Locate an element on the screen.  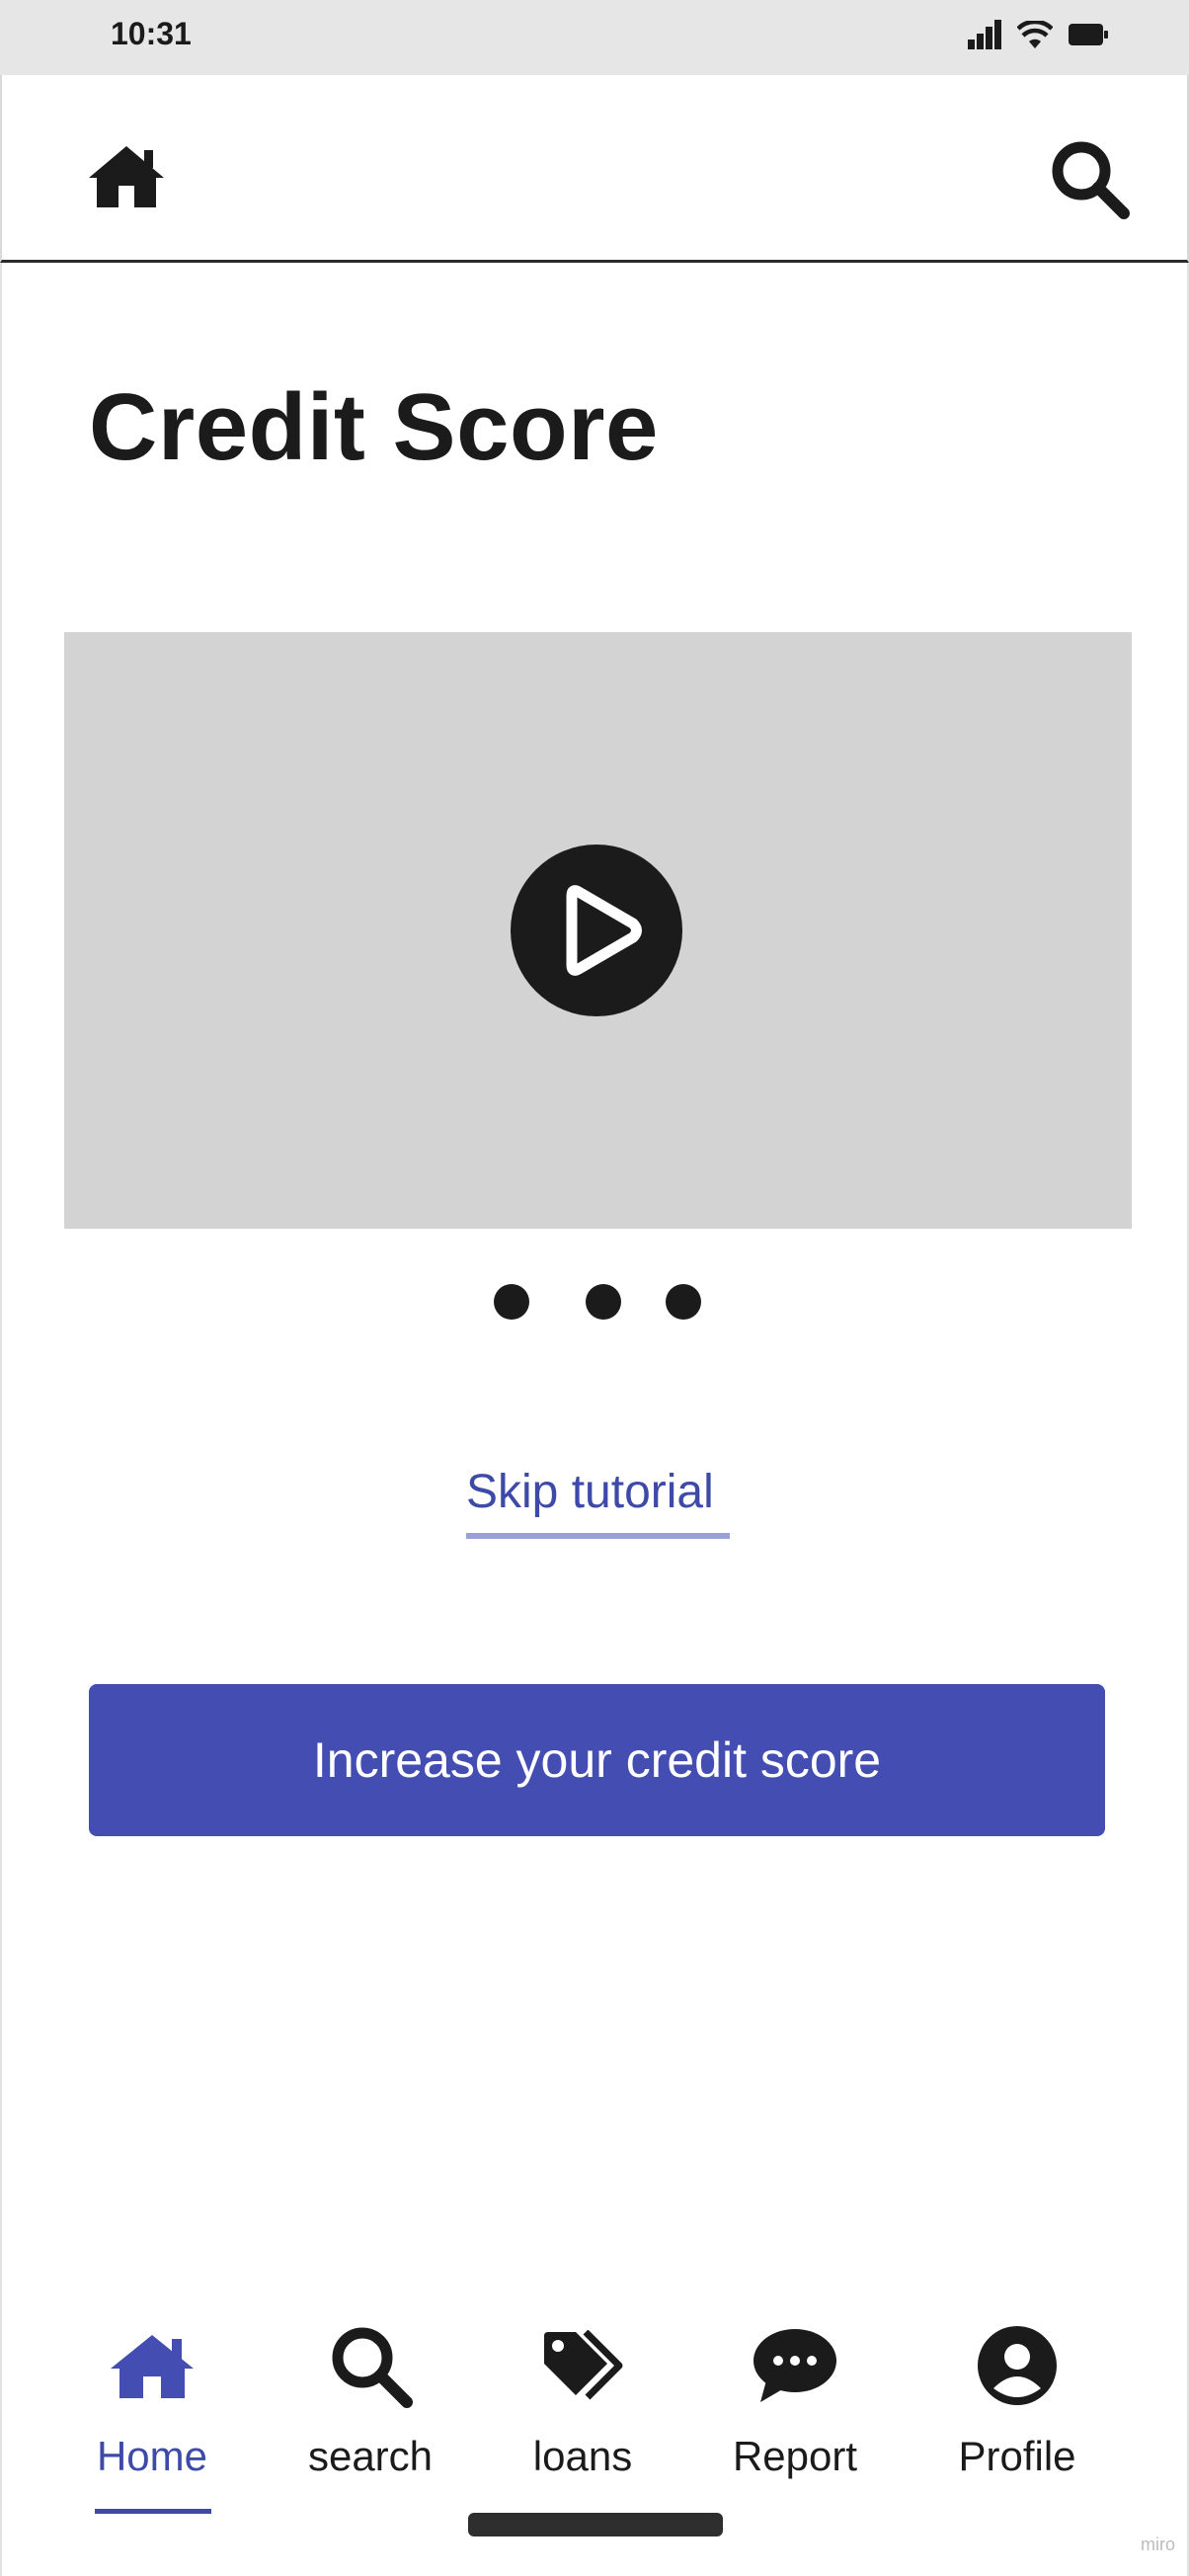
watermark: miro is located at coordinates (1158, 2544).